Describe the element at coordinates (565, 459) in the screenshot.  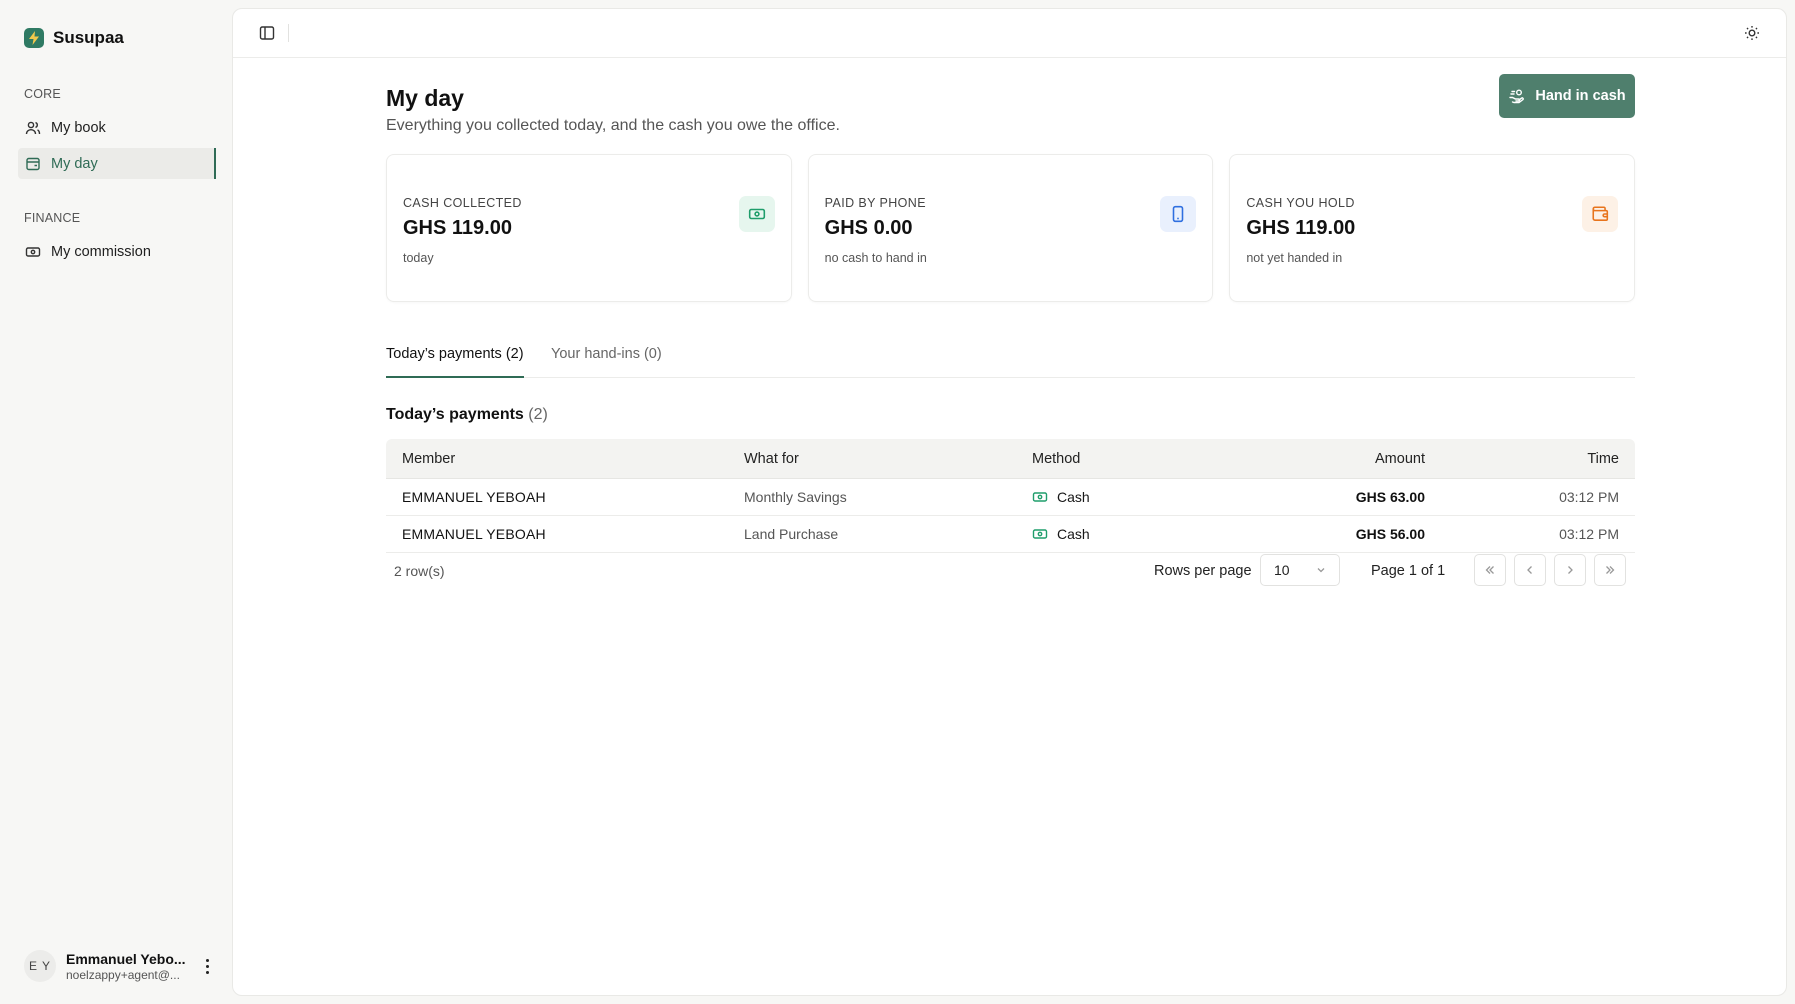
I see `column-header-member: Member` at that location.